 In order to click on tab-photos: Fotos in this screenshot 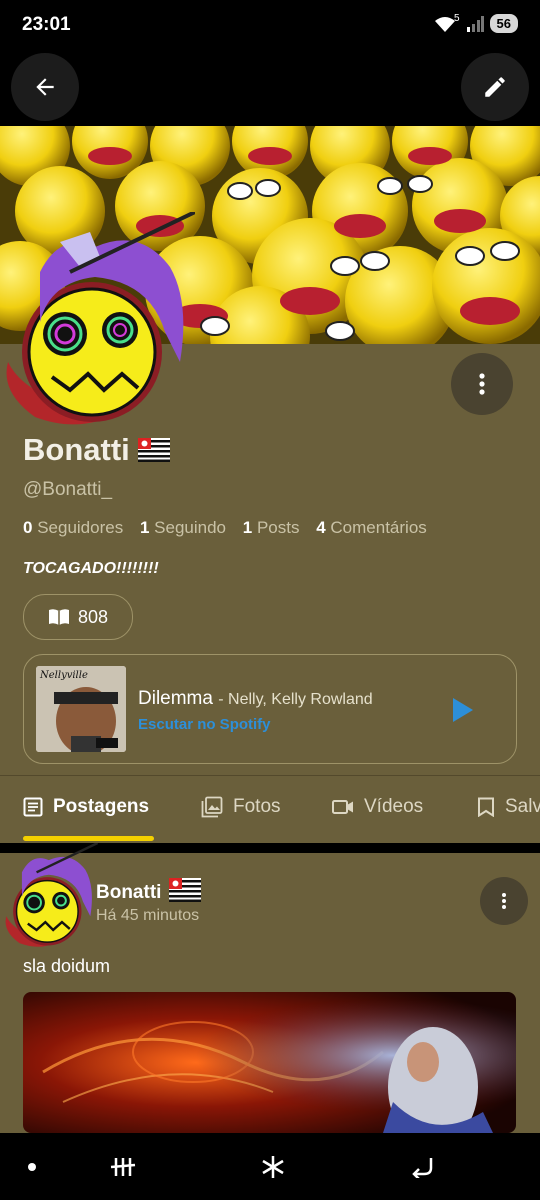, I will do `click(241, 807)`.